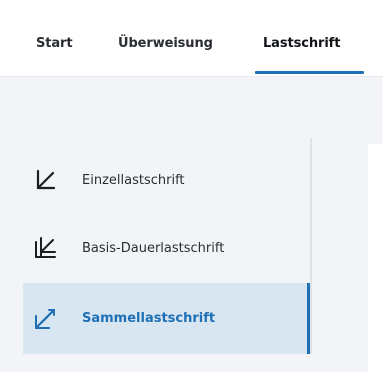 The height and width of the screenshot is (372, 383). What do you see at coordinates (375, 258) in the screenshot?
I see `main-panel` at bounding box center [375, 258].